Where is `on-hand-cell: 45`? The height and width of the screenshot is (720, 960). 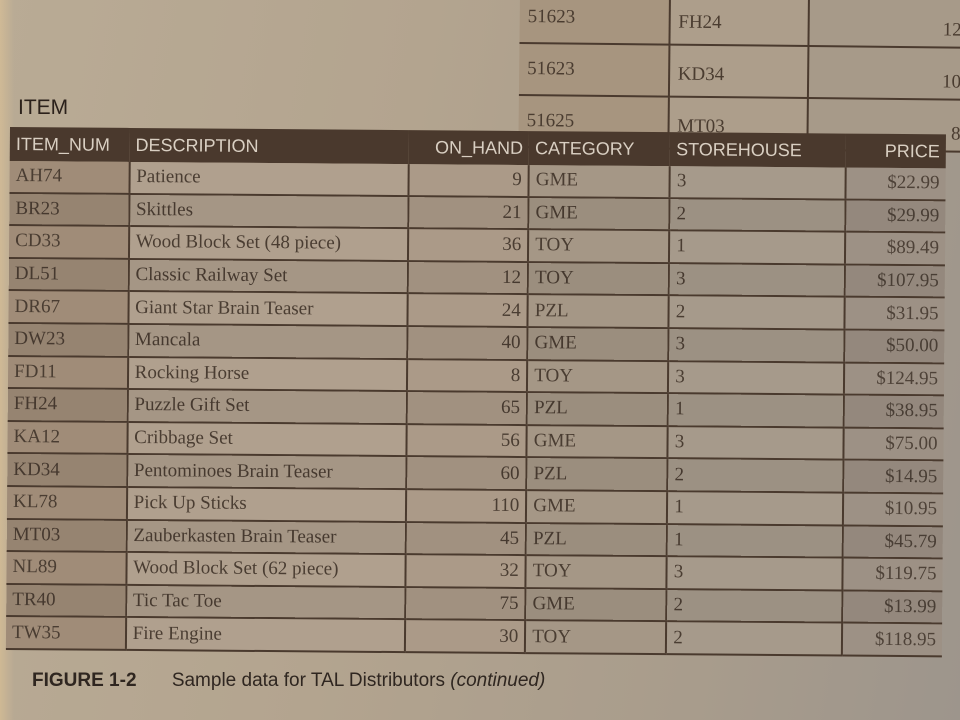
on-hand-cell: 45 is located at coordinates (466, 538).